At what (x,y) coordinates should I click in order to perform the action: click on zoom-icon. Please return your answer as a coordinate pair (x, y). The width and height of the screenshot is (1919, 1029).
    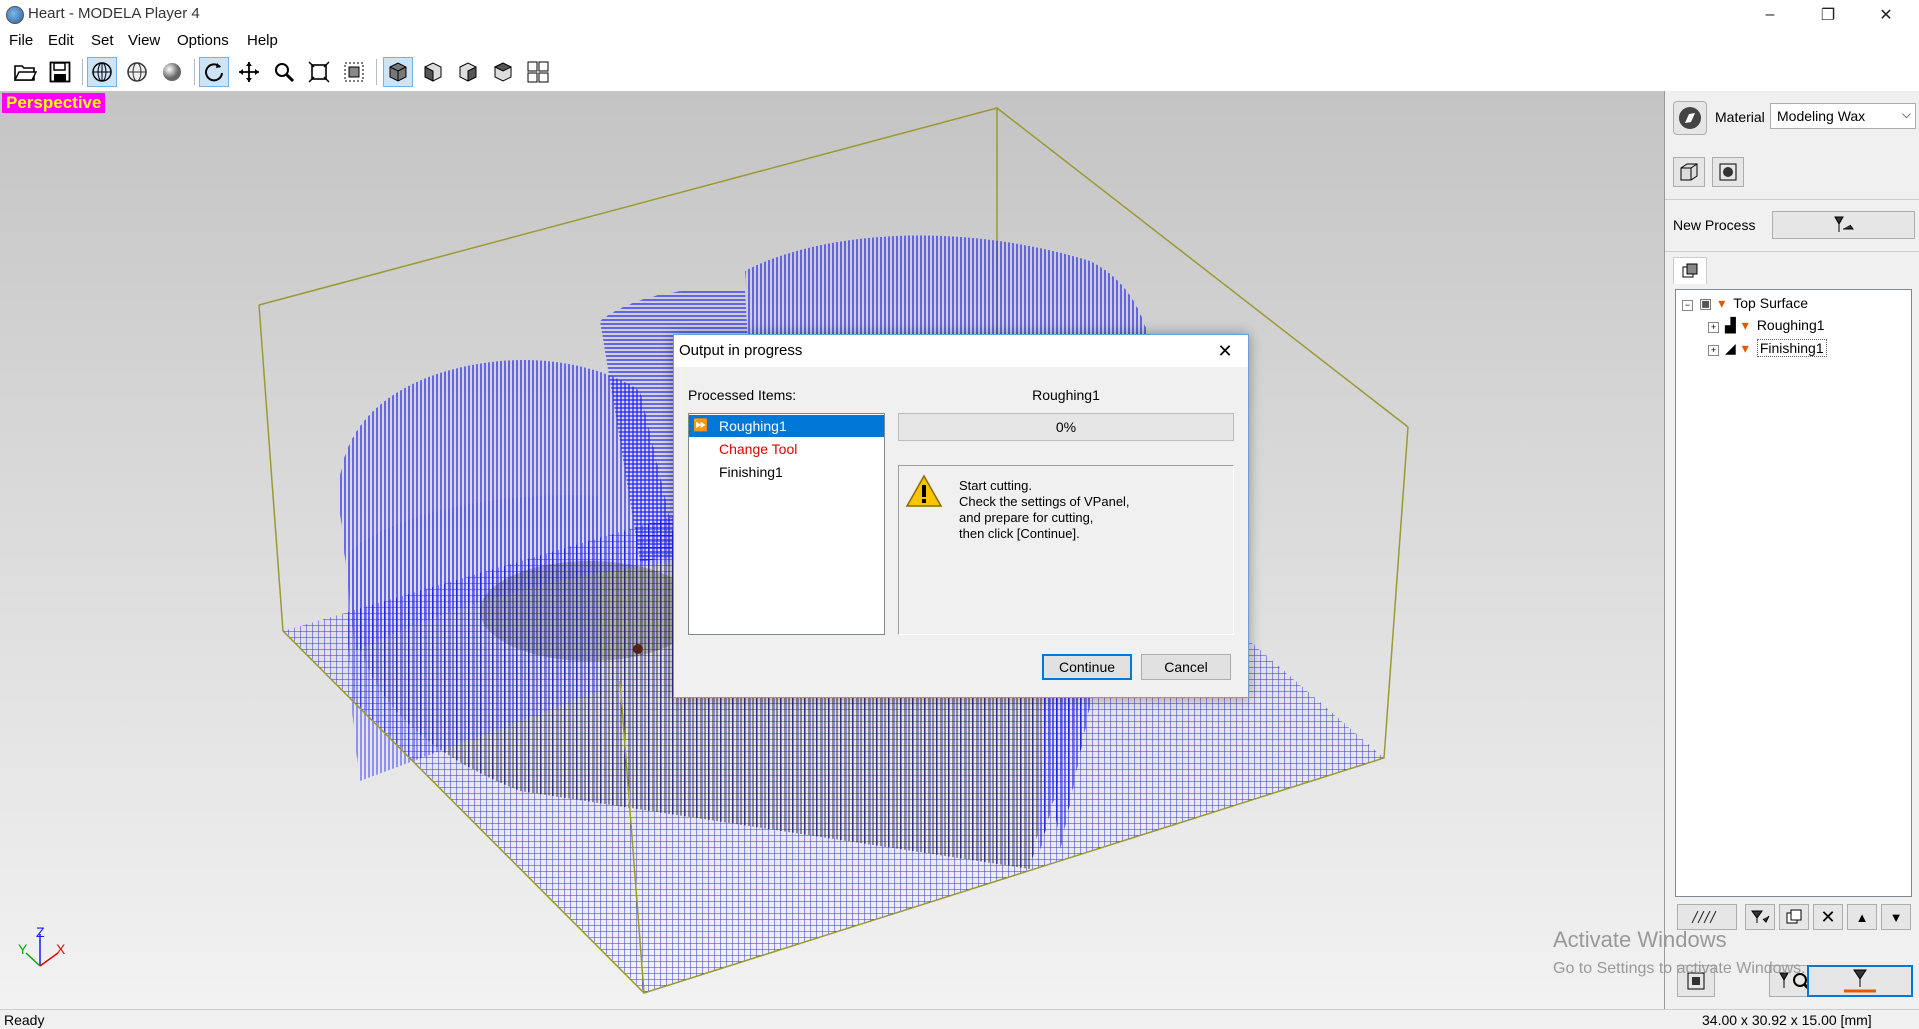
    Looking at the image, I should click on (284, 72).